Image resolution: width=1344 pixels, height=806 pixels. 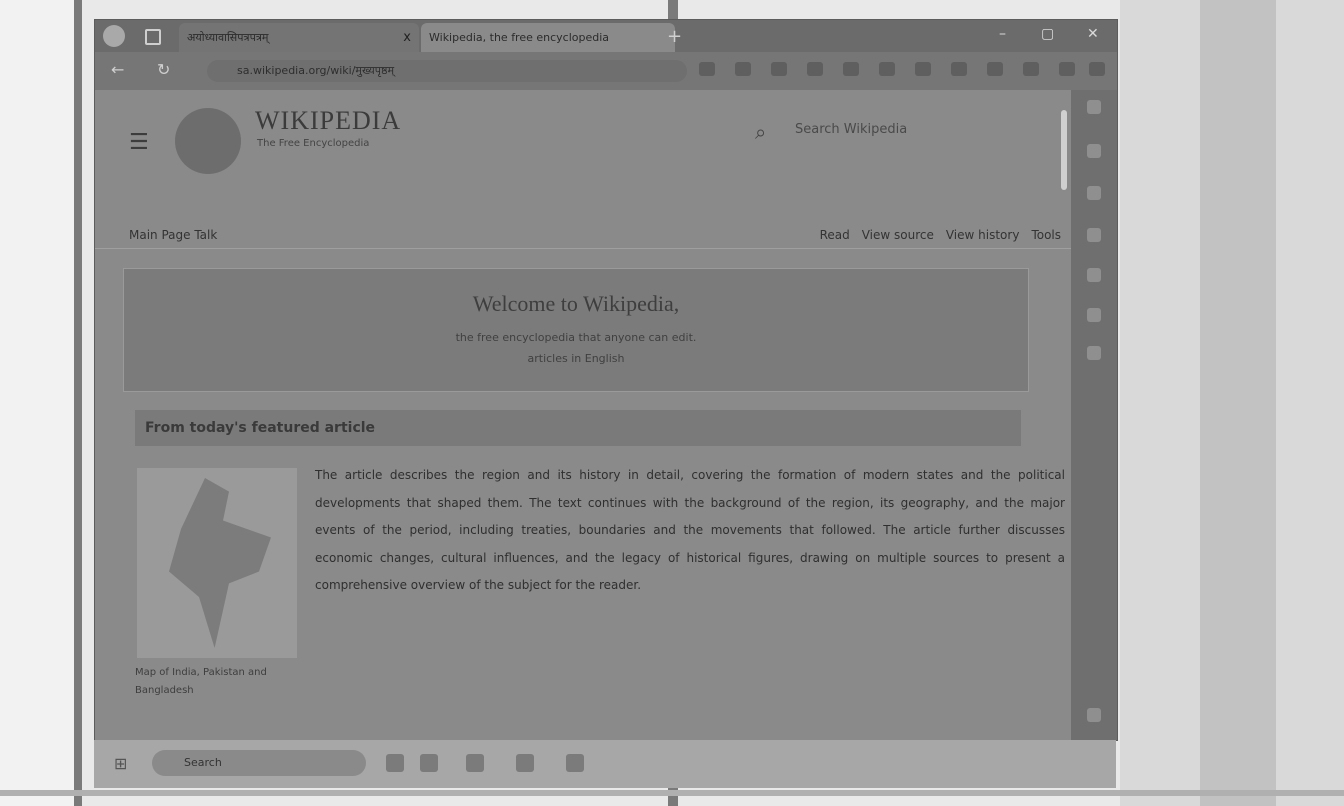 What do you see at coordinates (37, 403) in the screenshot?
I see `background-panel` at bounding box center [37, 403].